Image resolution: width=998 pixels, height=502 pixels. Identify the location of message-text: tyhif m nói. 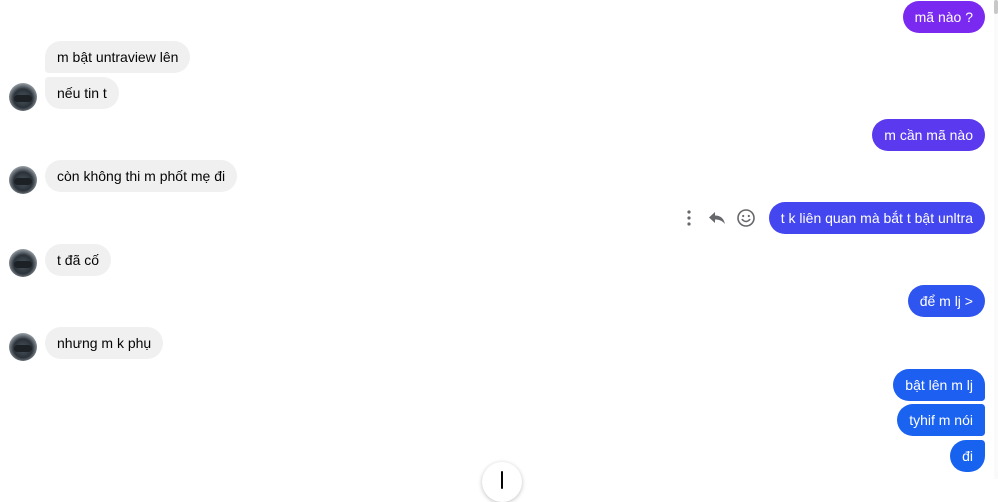
(941, 420).